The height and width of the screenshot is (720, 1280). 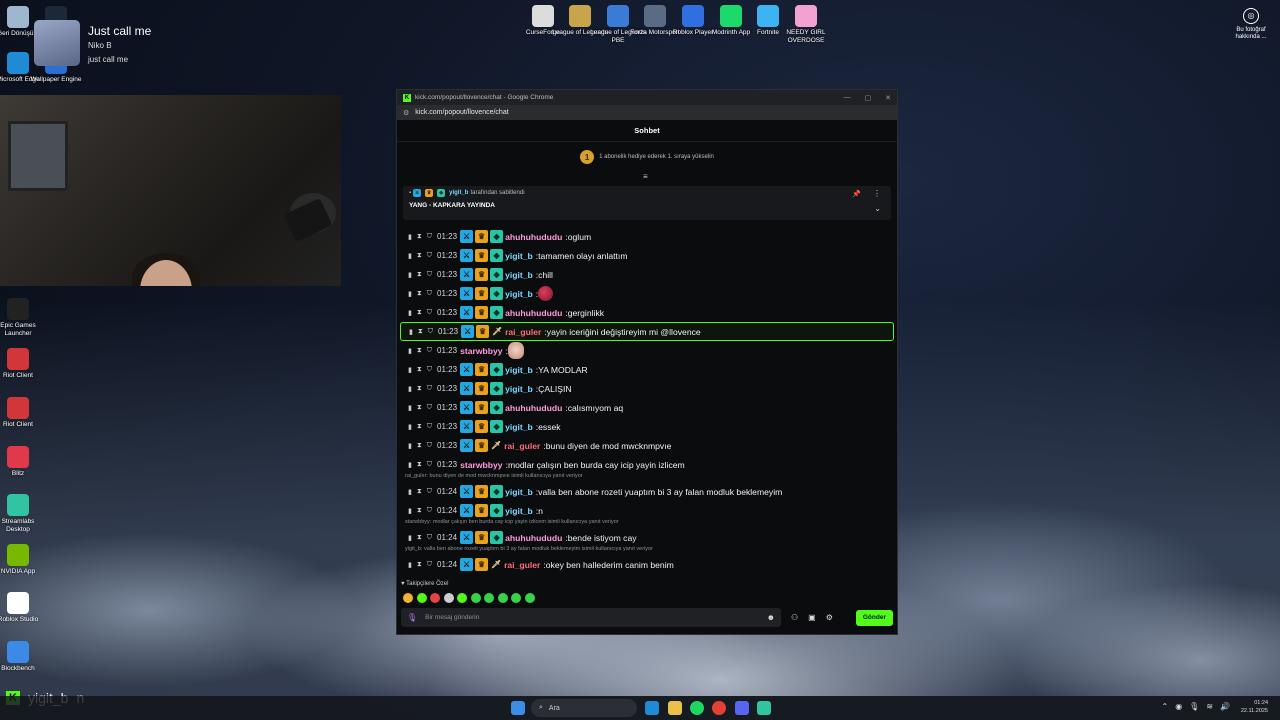 What do you see at coordinates (771, 617) in the screenshot?
I see `emoji-picker-icon: ☻` at bounding box center [771, 617].